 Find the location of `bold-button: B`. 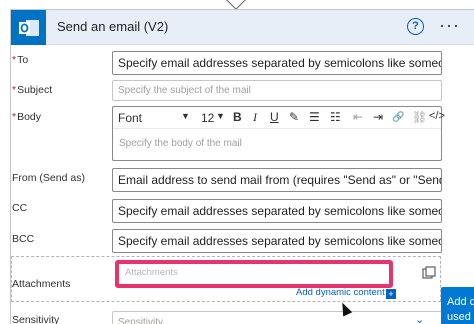

bold-button: B is located at coordinates (237, 117).